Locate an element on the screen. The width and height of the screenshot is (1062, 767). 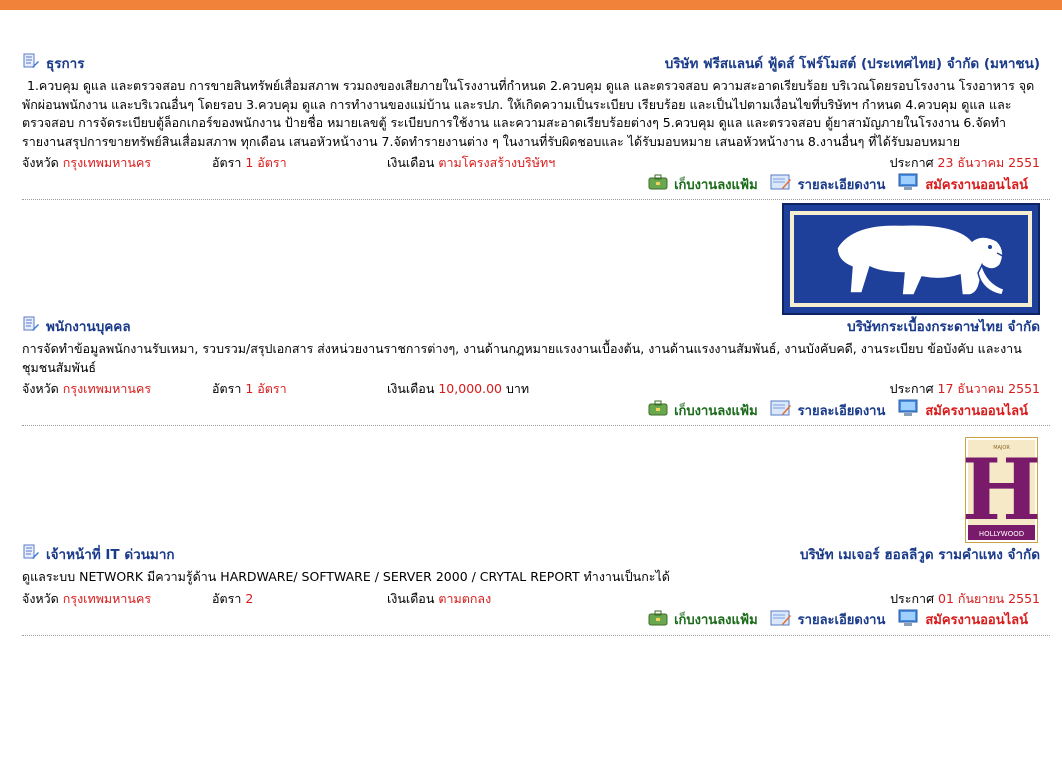
hollywood-logo: MAJOR H HOLLYWOOD is located at coordinates (1001, 490).